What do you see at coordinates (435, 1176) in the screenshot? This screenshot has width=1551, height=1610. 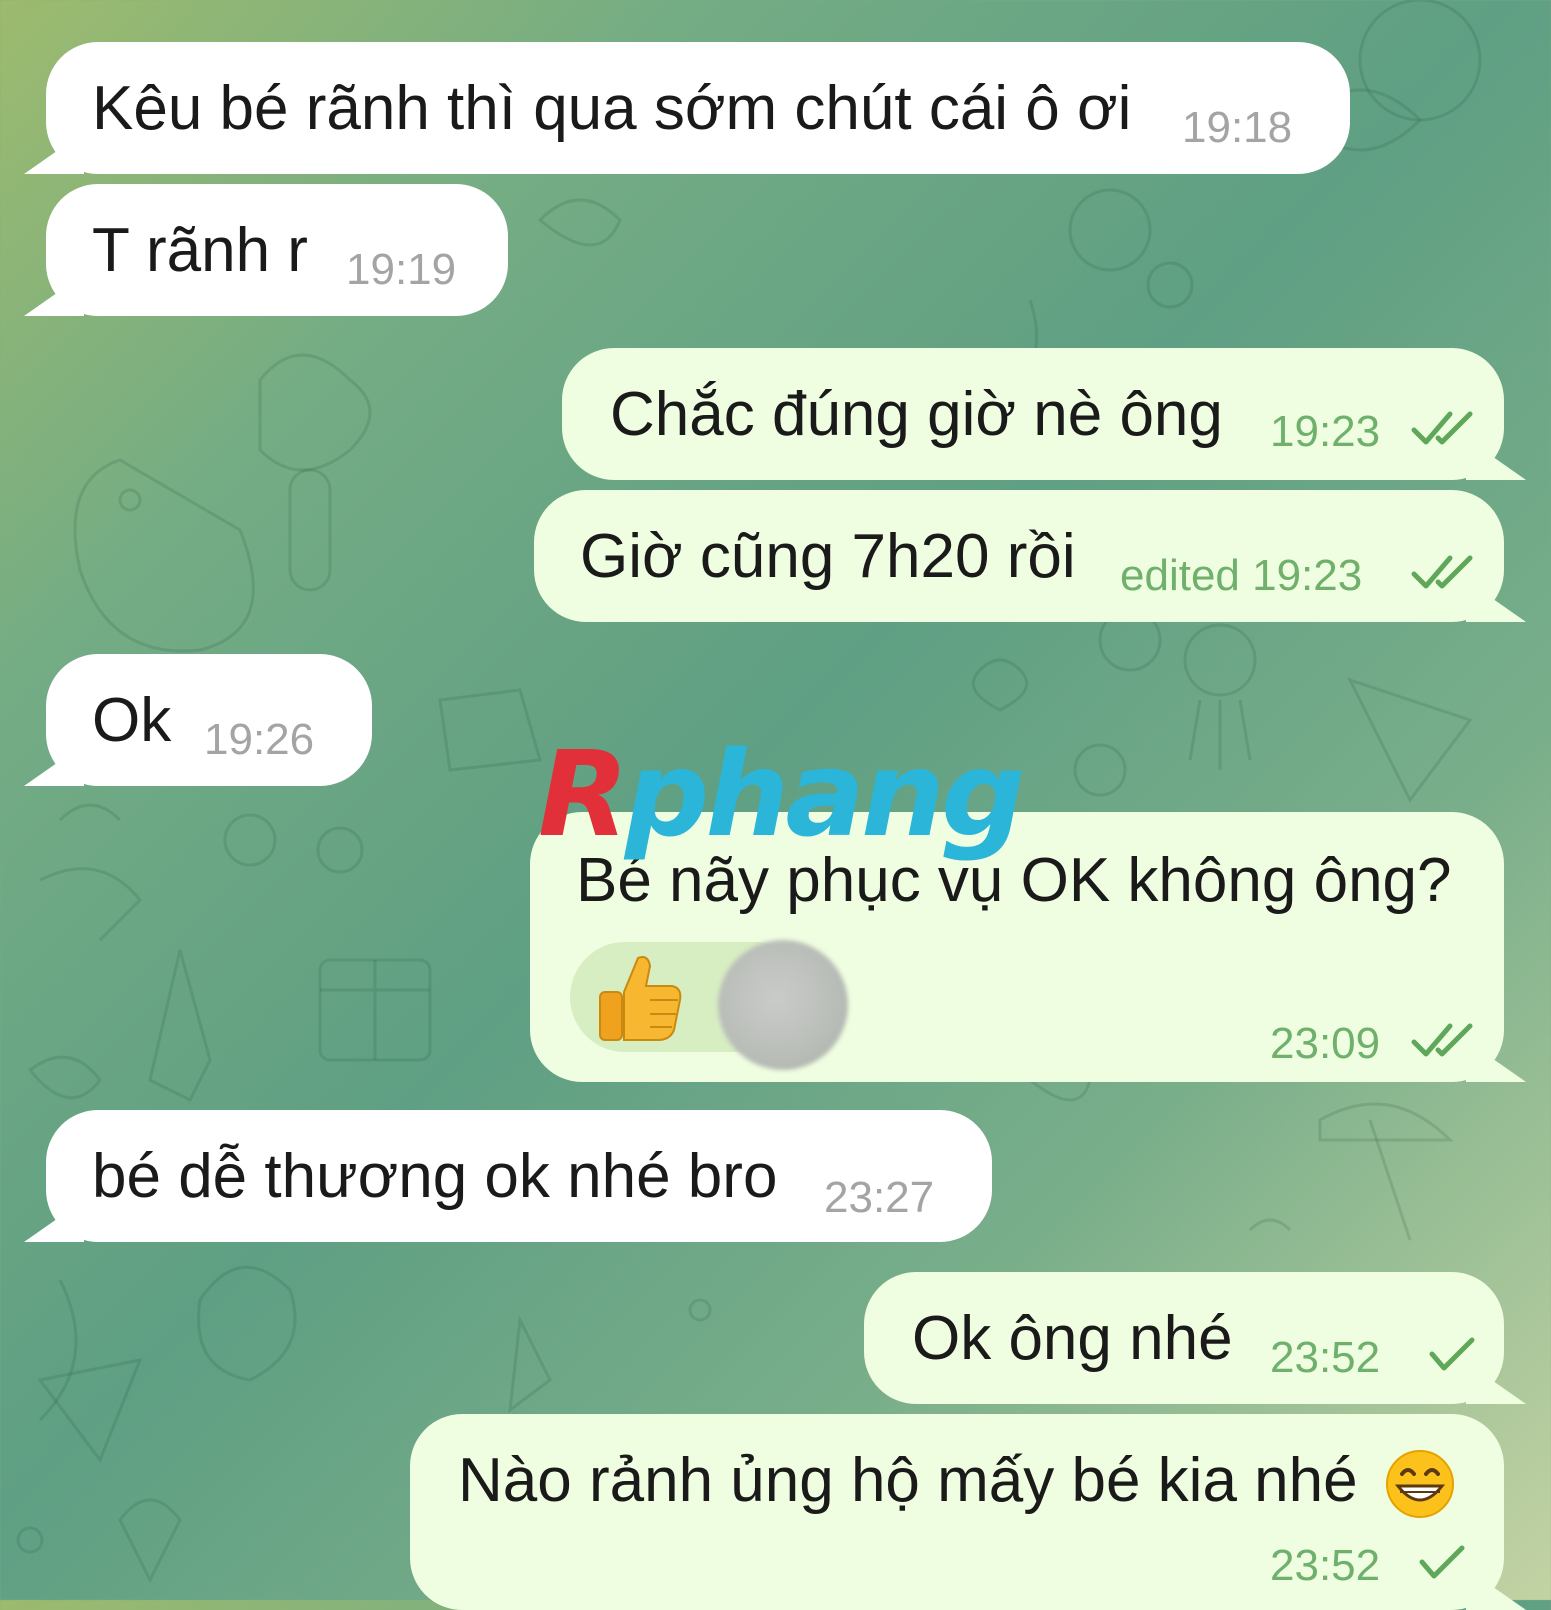 I see `message-text: bé dễ thương ok nhé bro` at bounding box center [435, 1176].